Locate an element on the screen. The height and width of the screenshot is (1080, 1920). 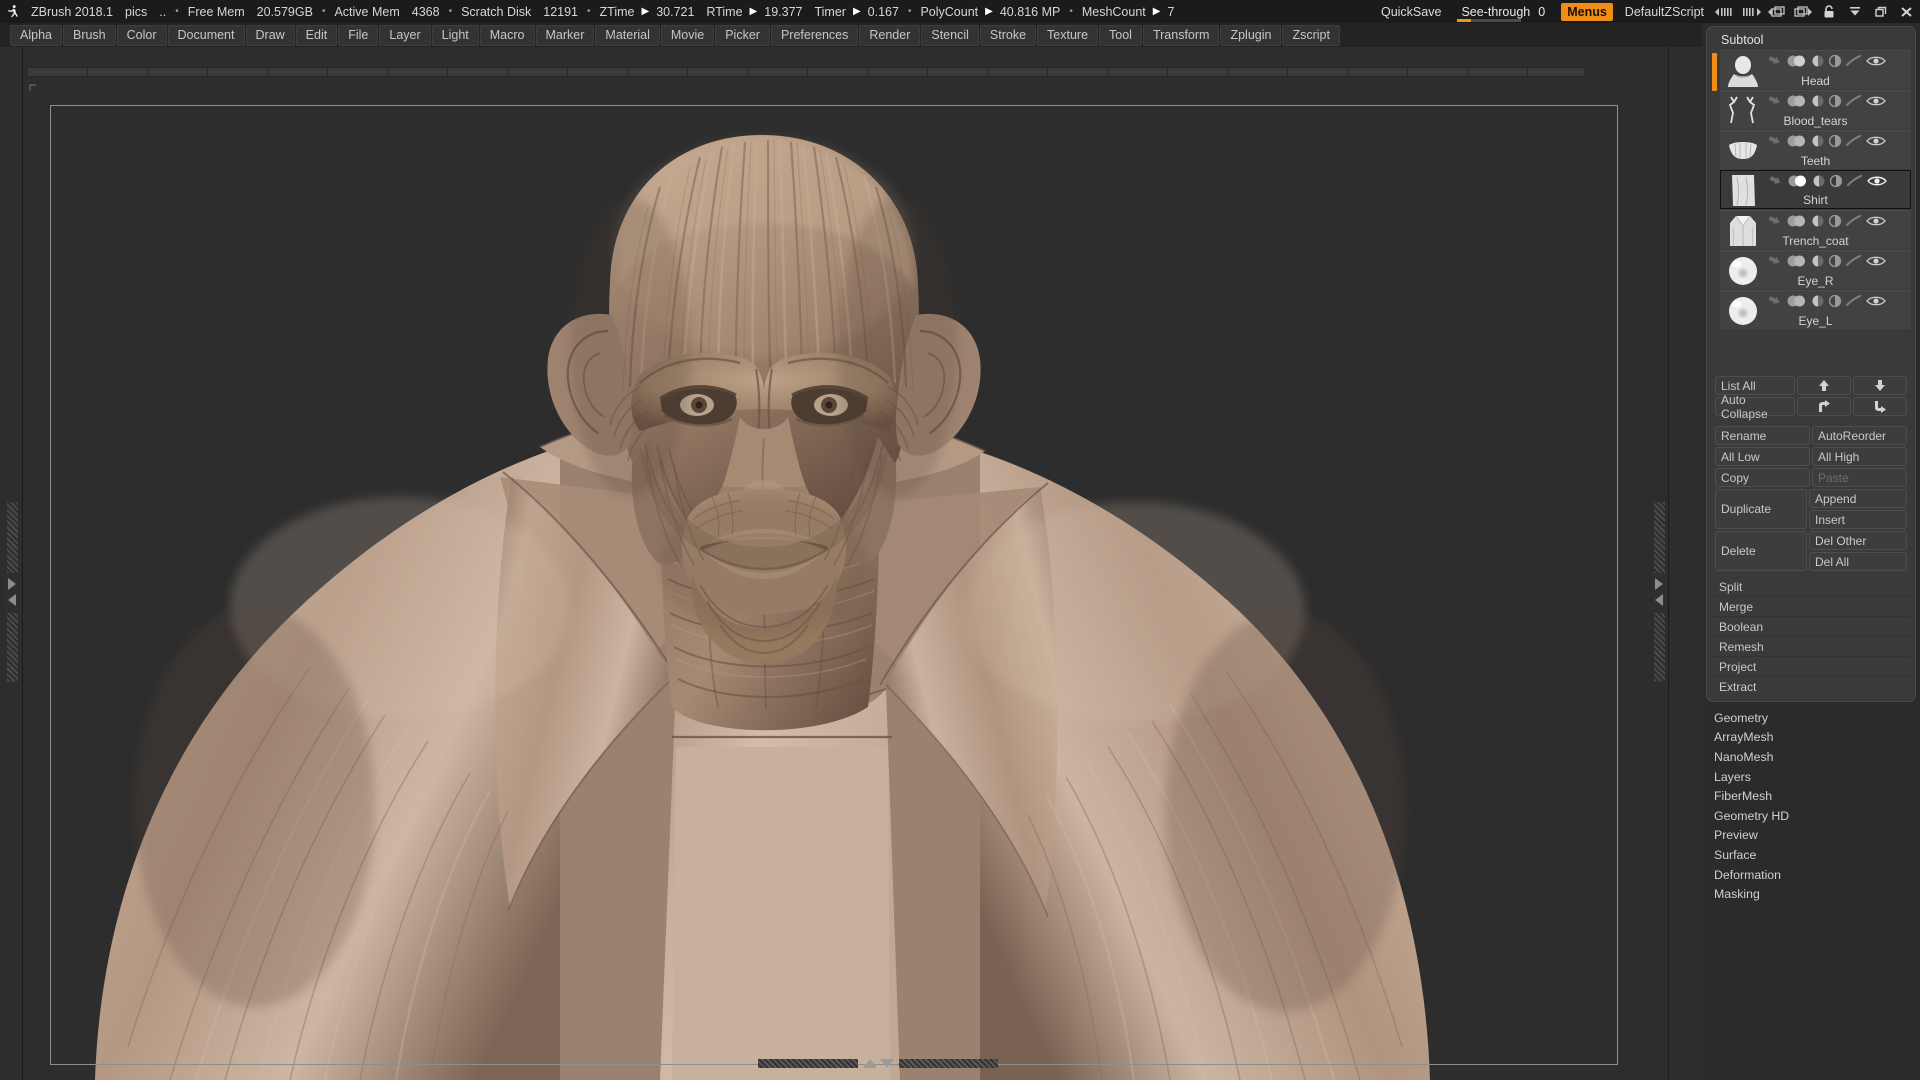
default-zscript-label: DefaultZScript is located at coordinates (1664, 12).